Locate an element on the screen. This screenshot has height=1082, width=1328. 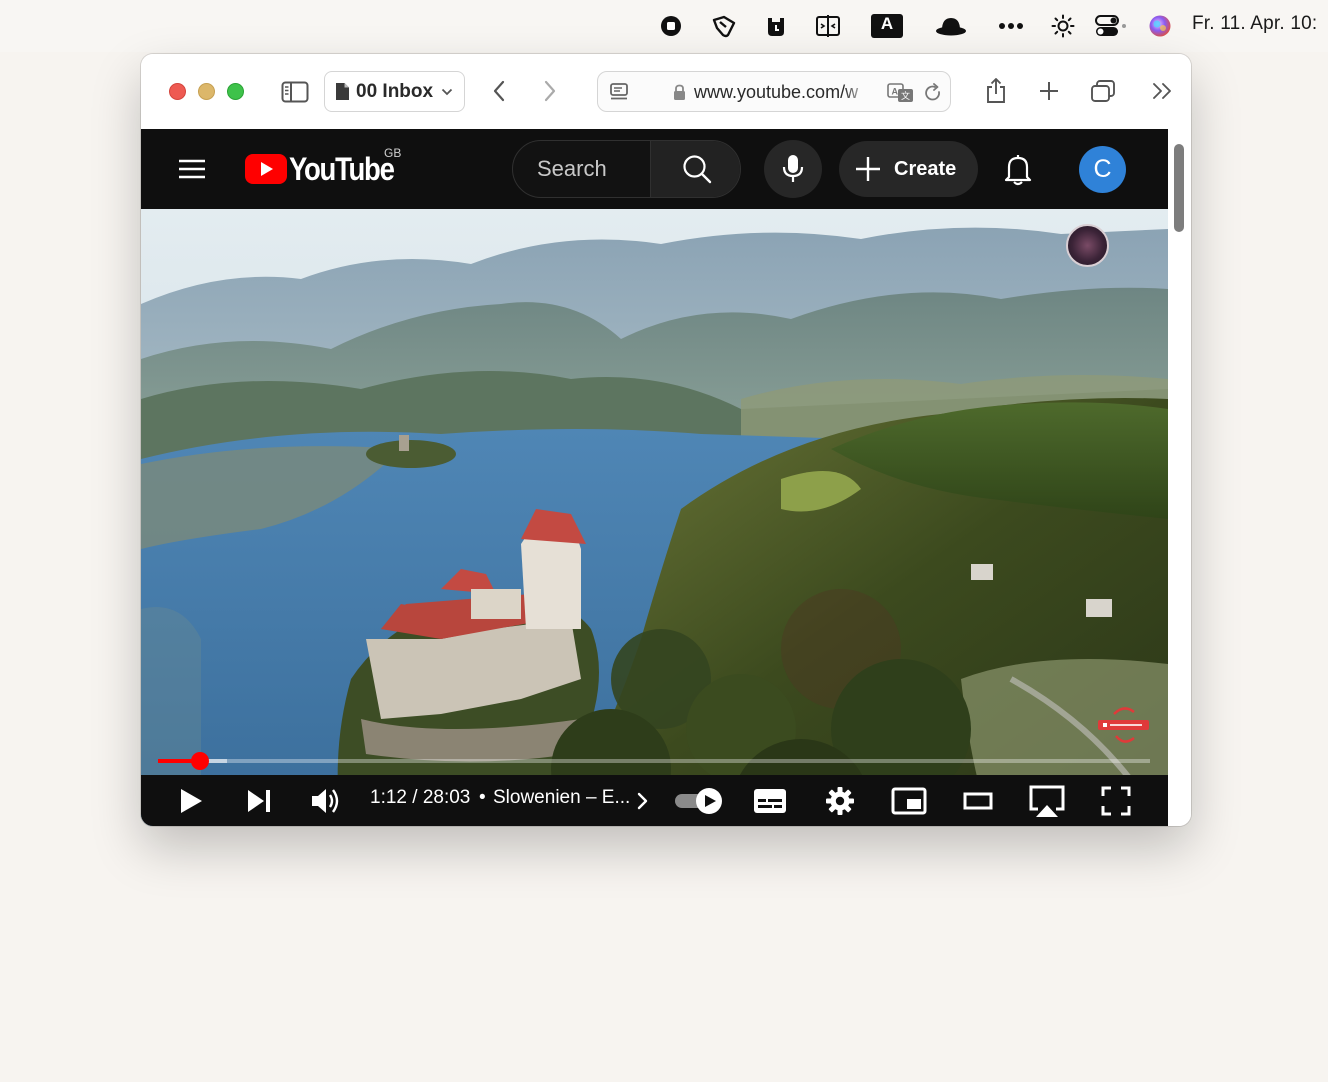
settings-button is located at coordinates (840, 801).